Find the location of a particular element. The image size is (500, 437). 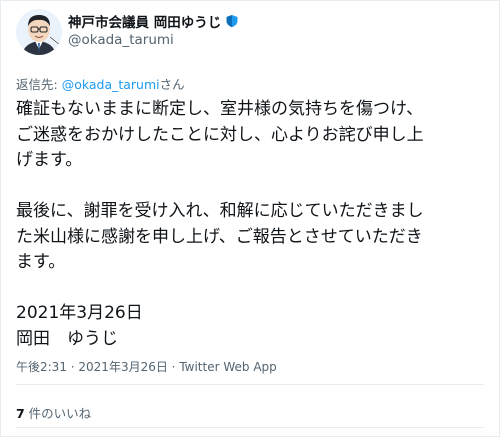

avatar is located at coordinates (39, 32).